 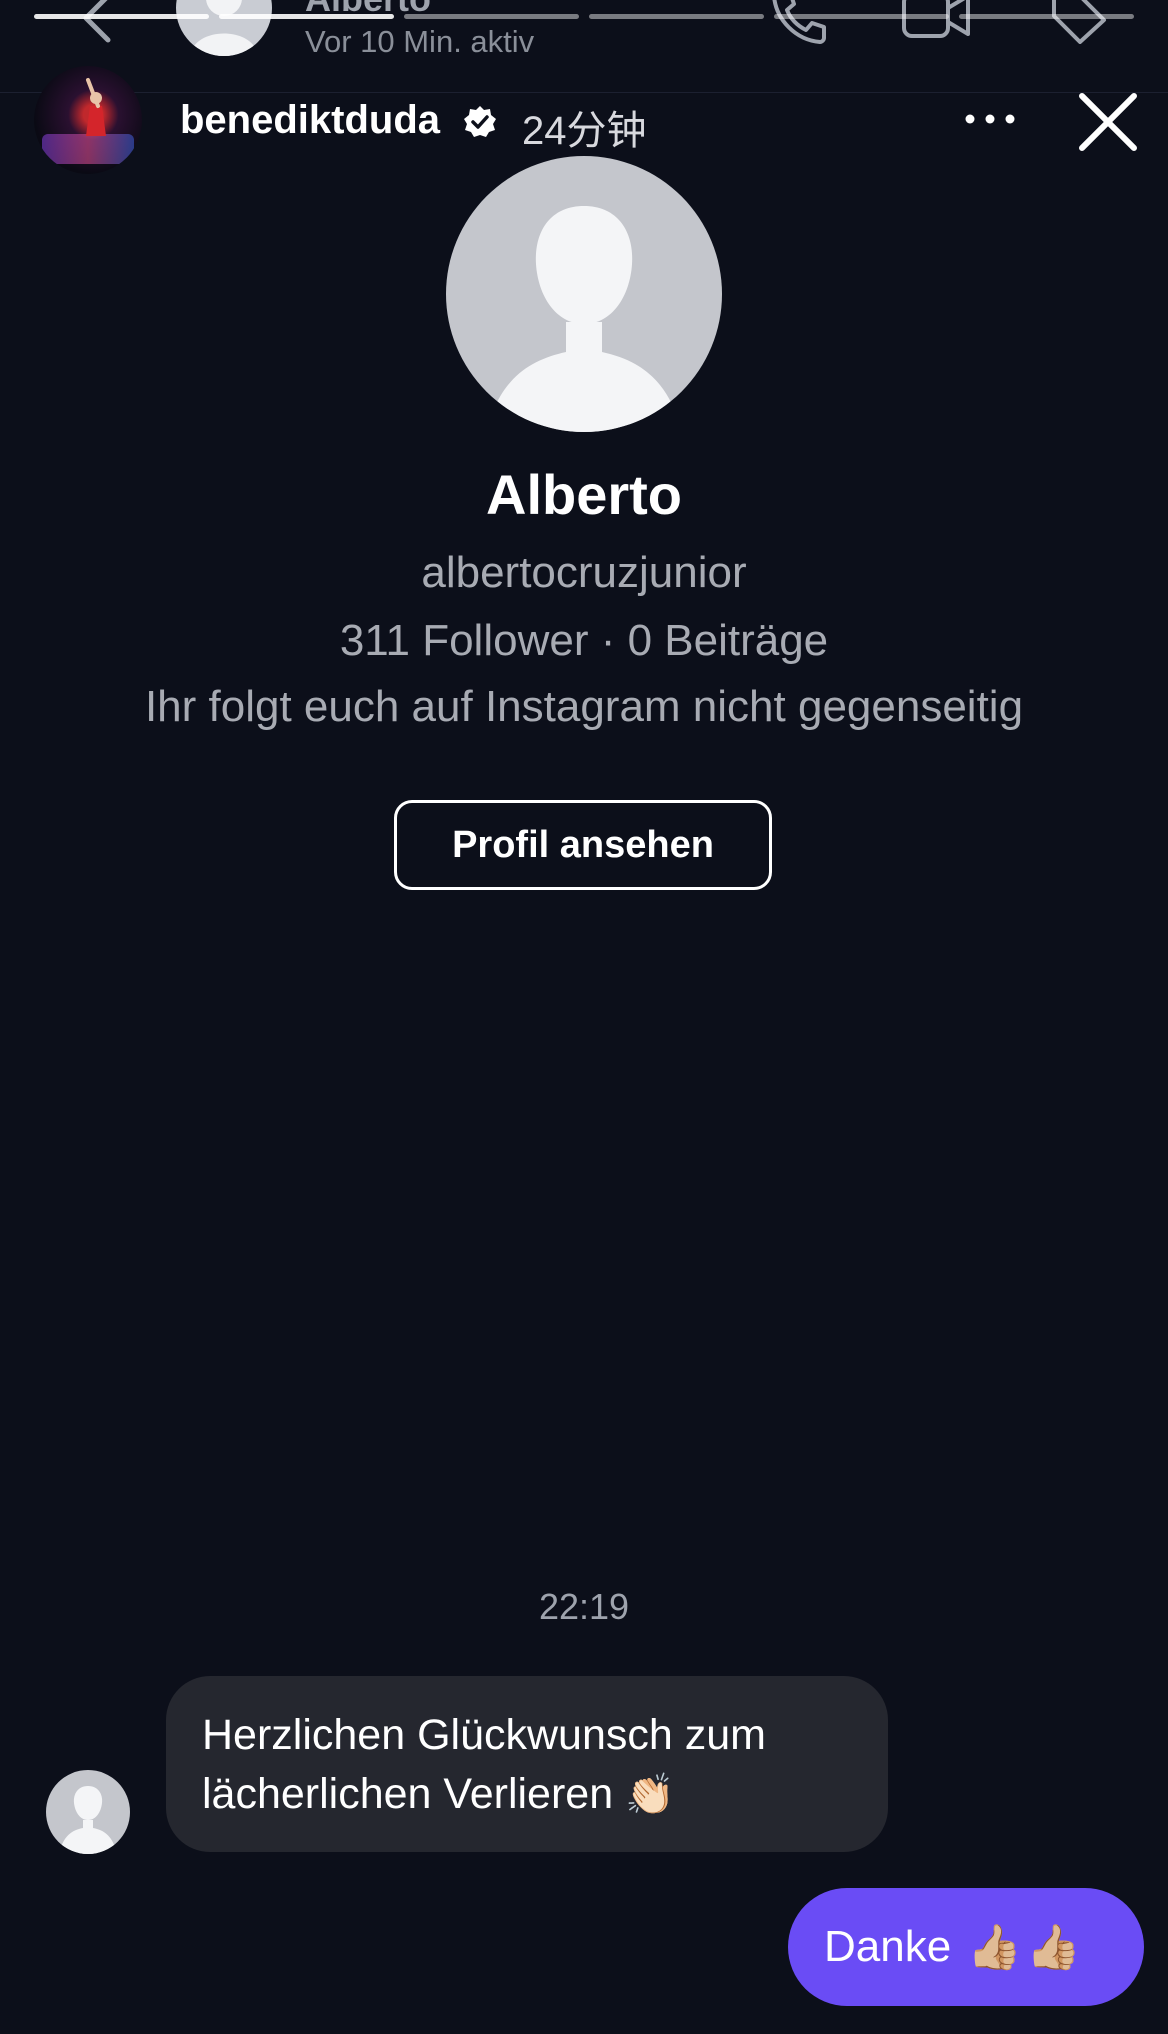 What do you see at coordinates (583, 845) in the screenshot?
I see `view-profile-button: Profil ansehen` at bounding box center [583, 845].